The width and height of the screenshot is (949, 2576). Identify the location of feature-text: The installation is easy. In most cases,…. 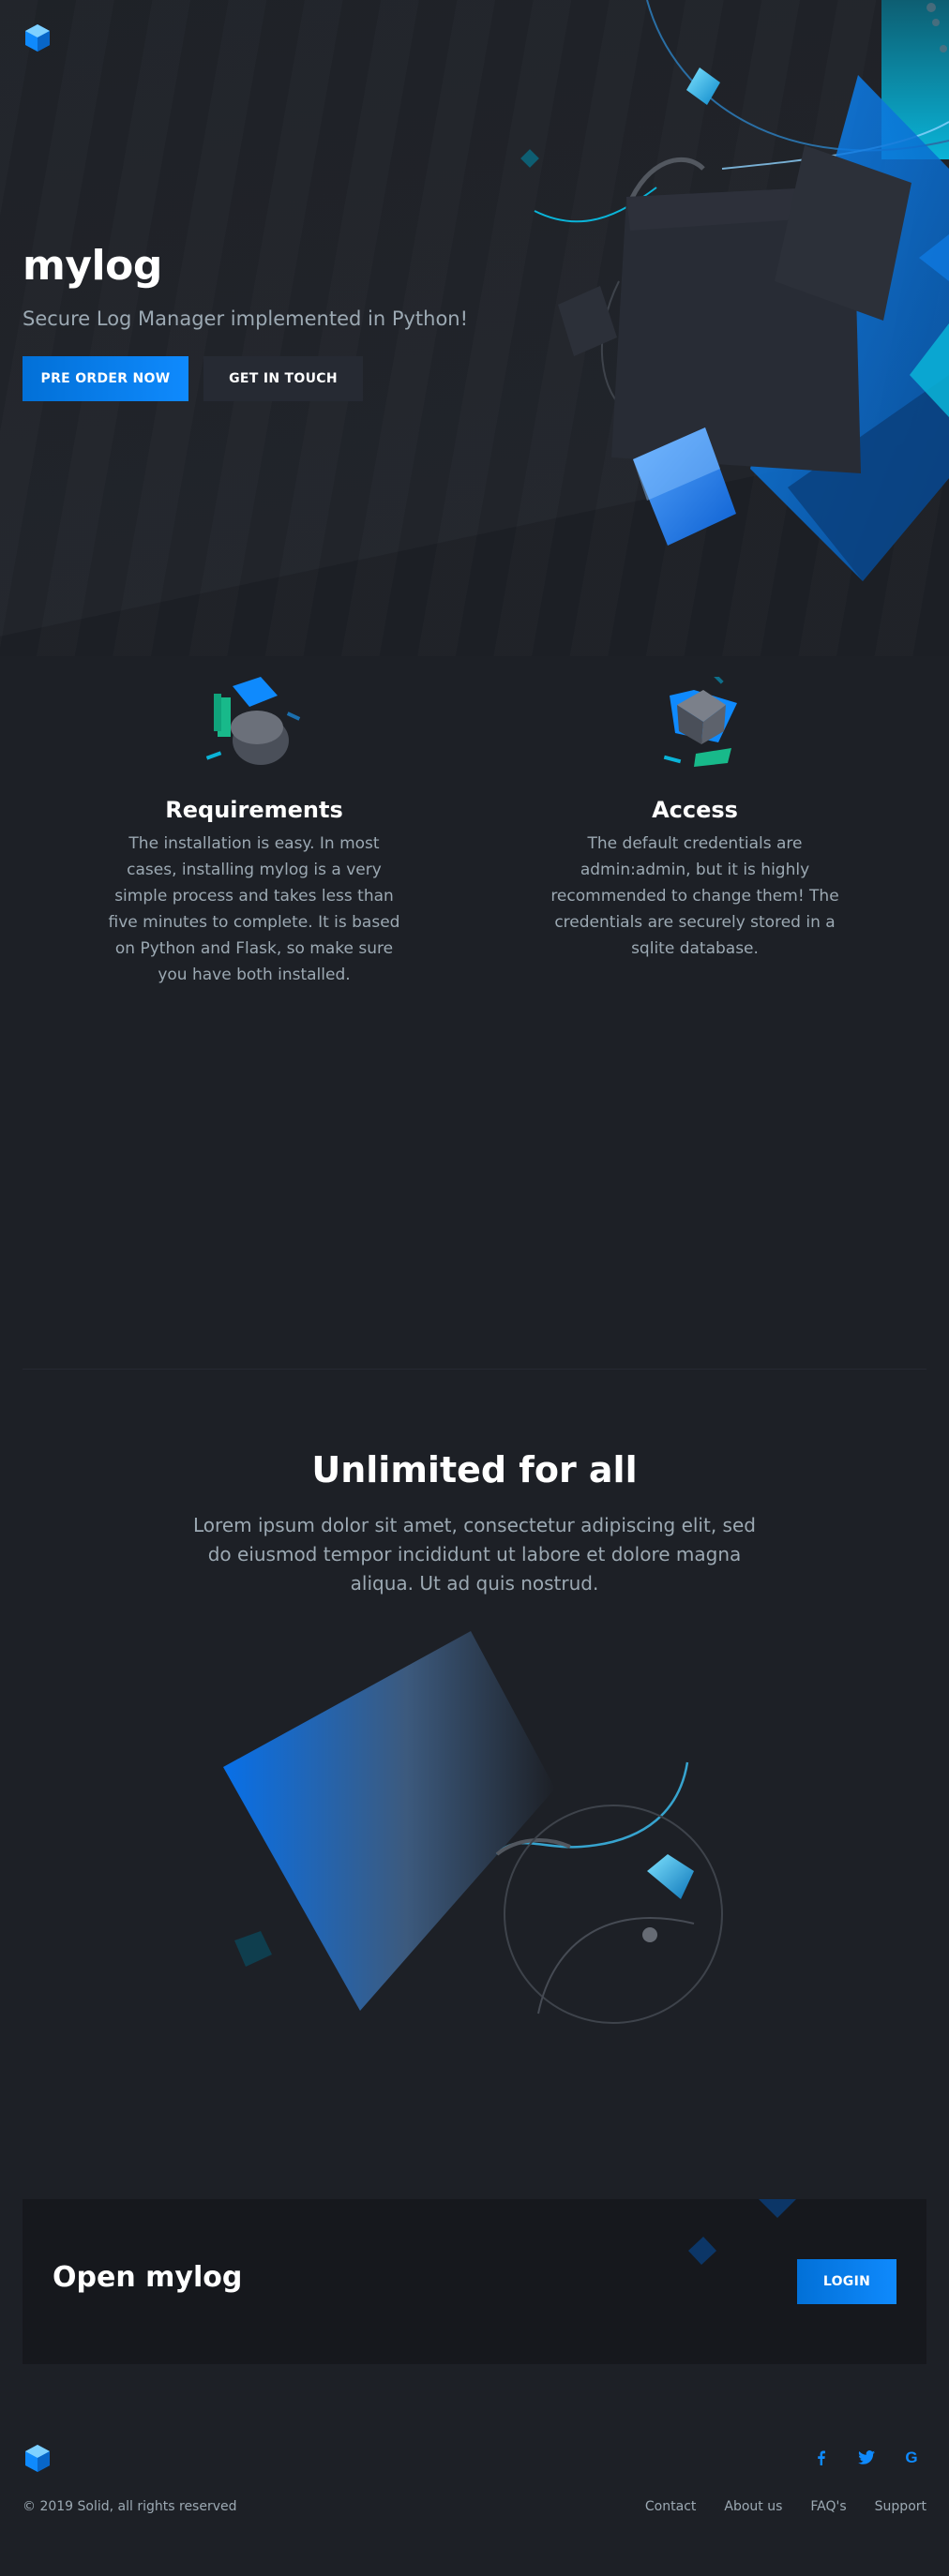
(254, 909).